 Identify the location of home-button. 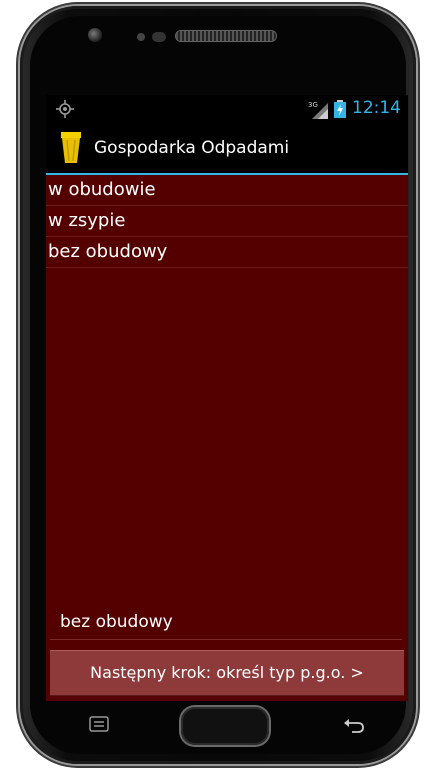
(225, 726).